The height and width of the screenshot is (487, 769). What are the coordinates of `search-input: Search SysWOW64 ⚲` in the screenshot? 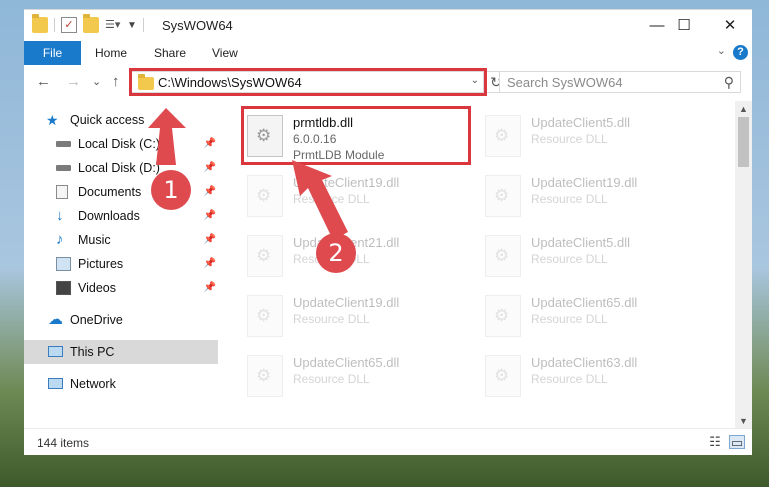 It's located at (620, 82).